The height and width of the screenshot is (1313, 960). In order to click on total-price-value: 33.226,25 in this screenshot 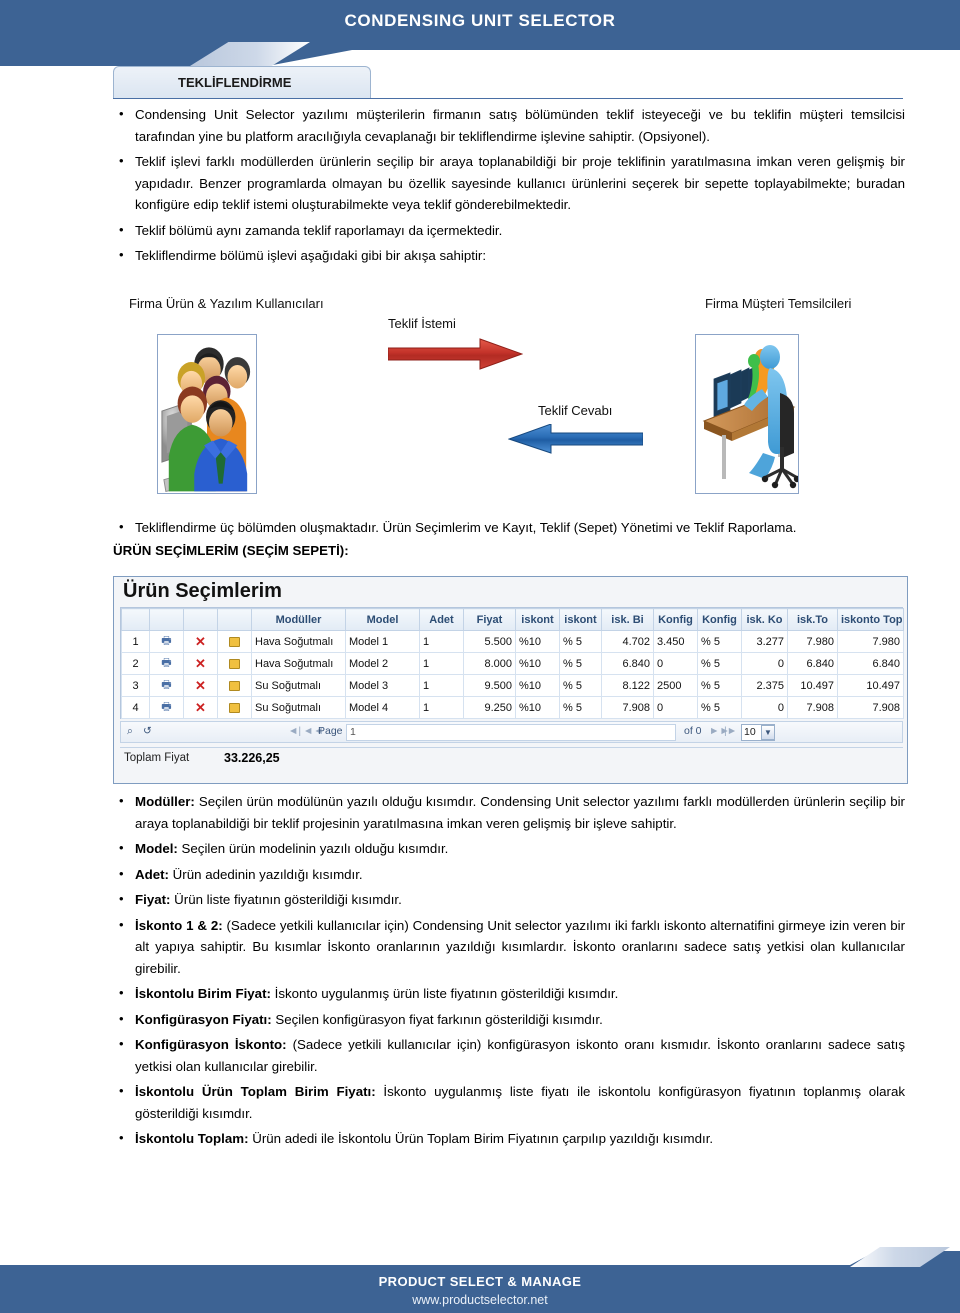, I will do `click(252, 758)`.